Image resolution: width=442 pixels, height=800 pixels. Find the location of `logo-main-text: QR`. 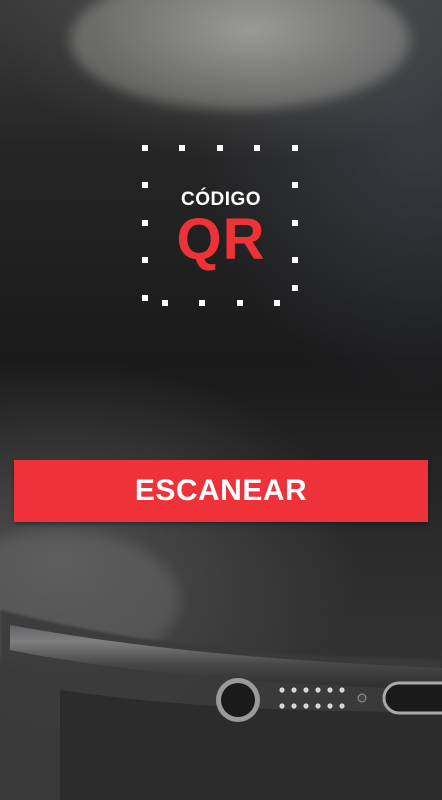

logo-main-text: QR is located at coordinates (221, 239).